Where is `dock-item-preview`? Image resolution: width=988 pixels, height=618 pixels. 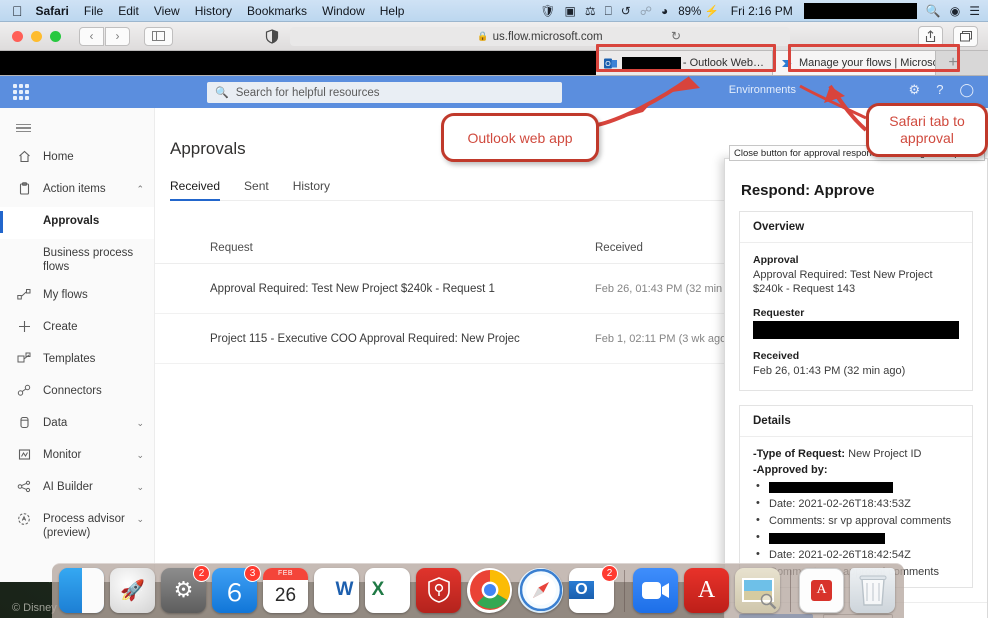
dock-item-preview is located at coordinates (758, 591).